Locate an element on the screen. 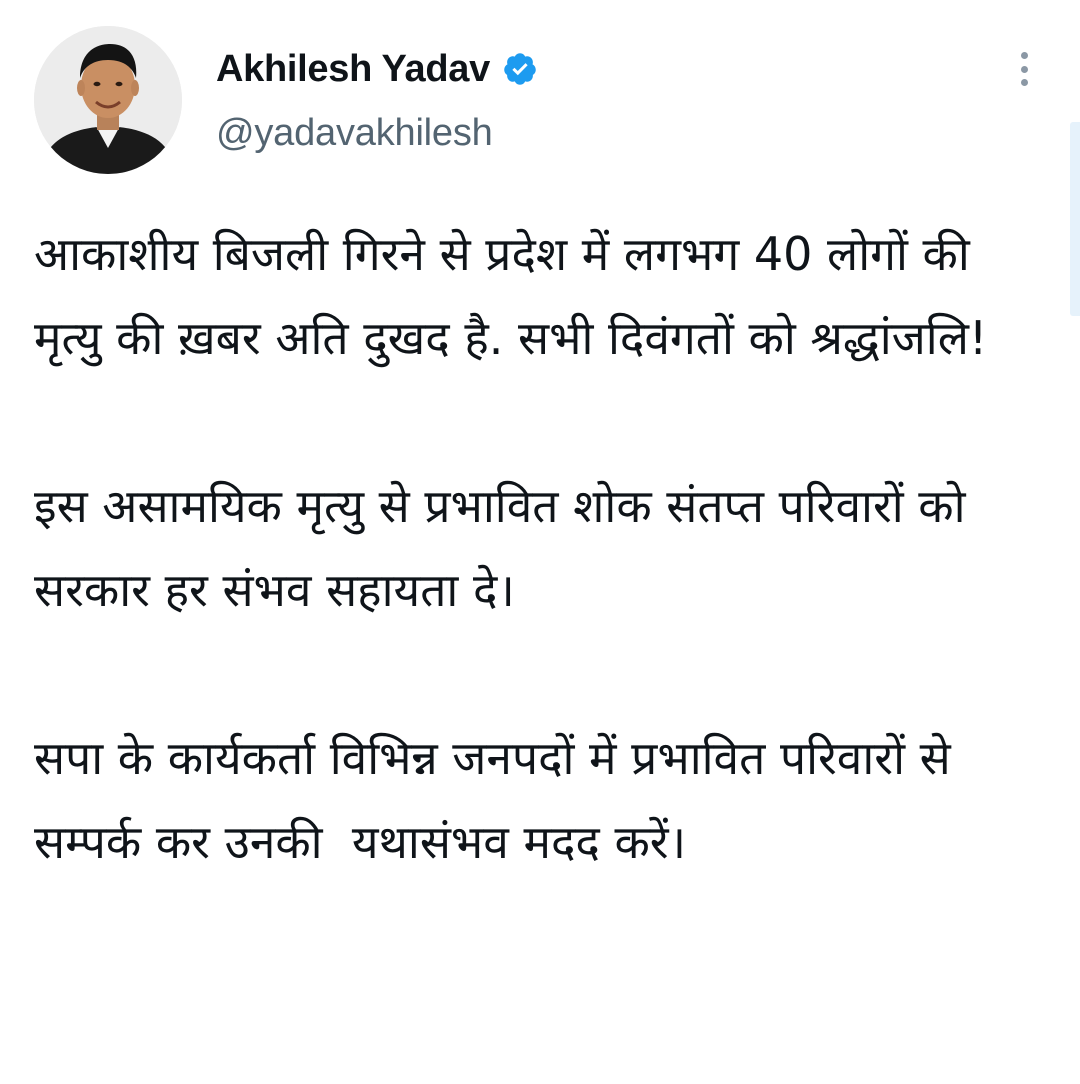  verified-badge-icon is located at coordinates (520, 69).